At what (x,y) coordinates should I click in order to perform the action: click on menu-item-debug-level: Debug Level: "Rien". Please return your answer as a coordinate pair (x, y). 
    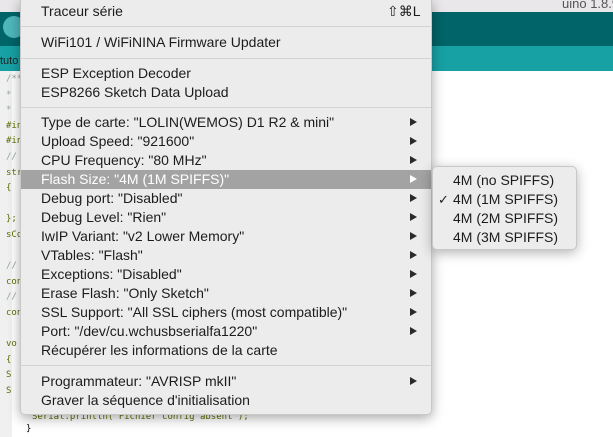
    Looking at the image, I should click on (226, 217).